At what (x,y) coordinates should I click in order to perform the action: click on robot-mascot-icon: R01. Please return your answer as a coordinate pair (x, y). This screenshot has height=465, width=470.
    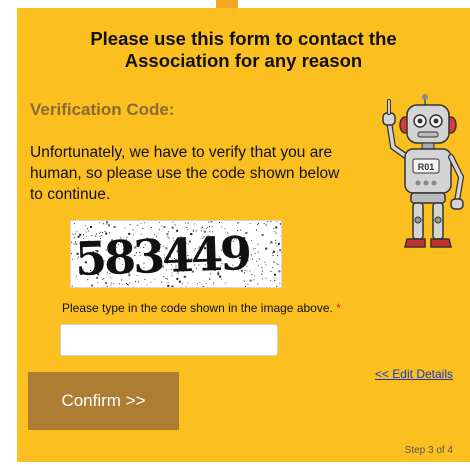
    Looking at the image, I should click on (423, 171).